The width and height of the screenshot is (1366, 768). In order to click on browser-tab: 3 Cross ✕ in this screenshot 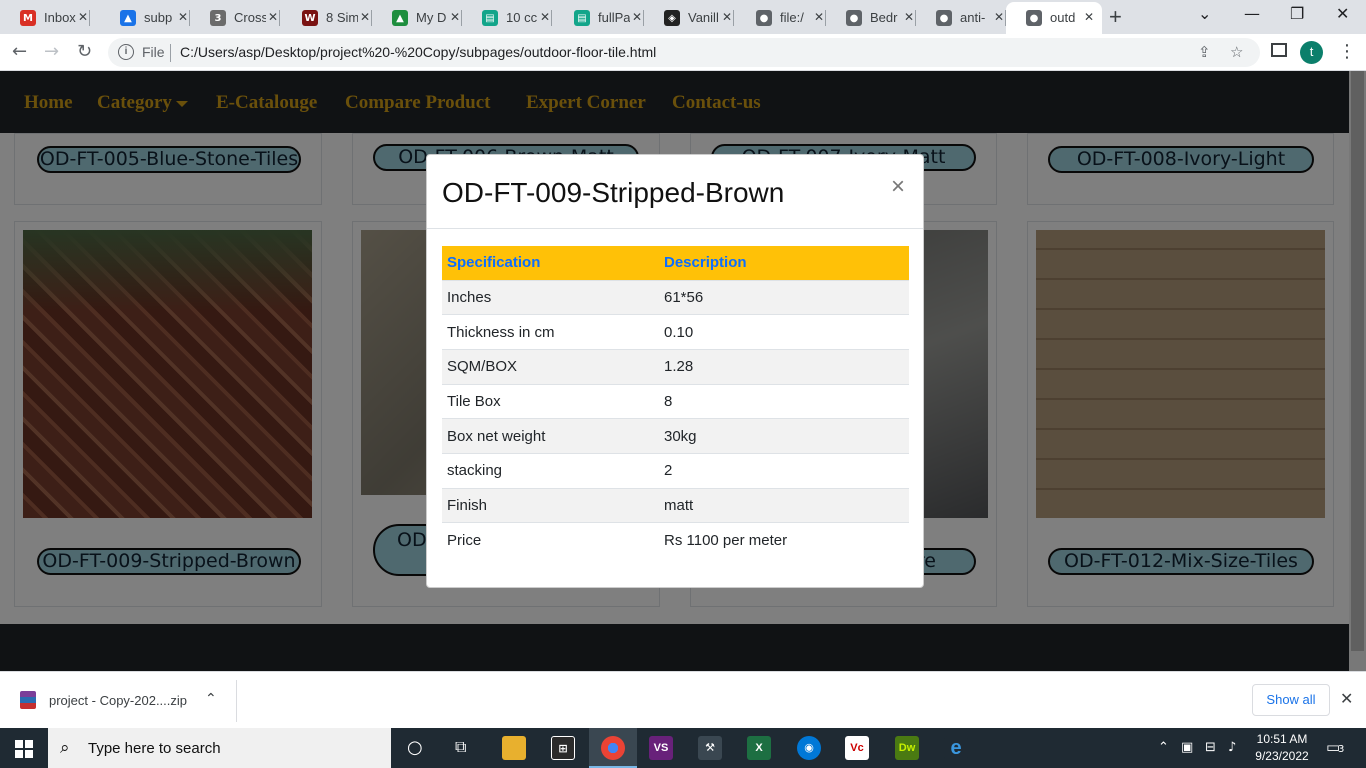, I will do `click(235, 17)`.